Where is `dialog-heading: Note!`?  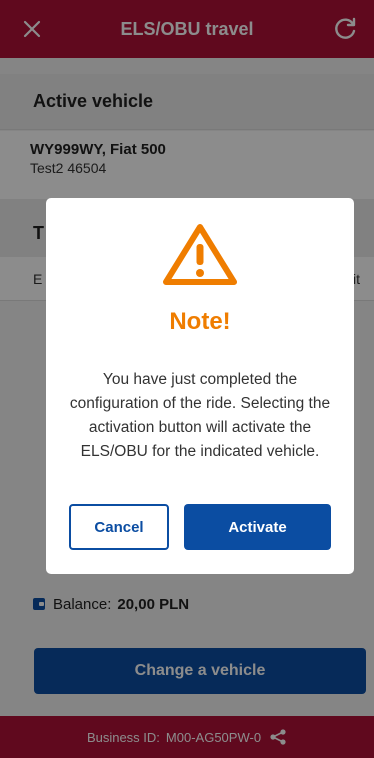 dialog-heading: Note! is located at coordinates (200, 321).